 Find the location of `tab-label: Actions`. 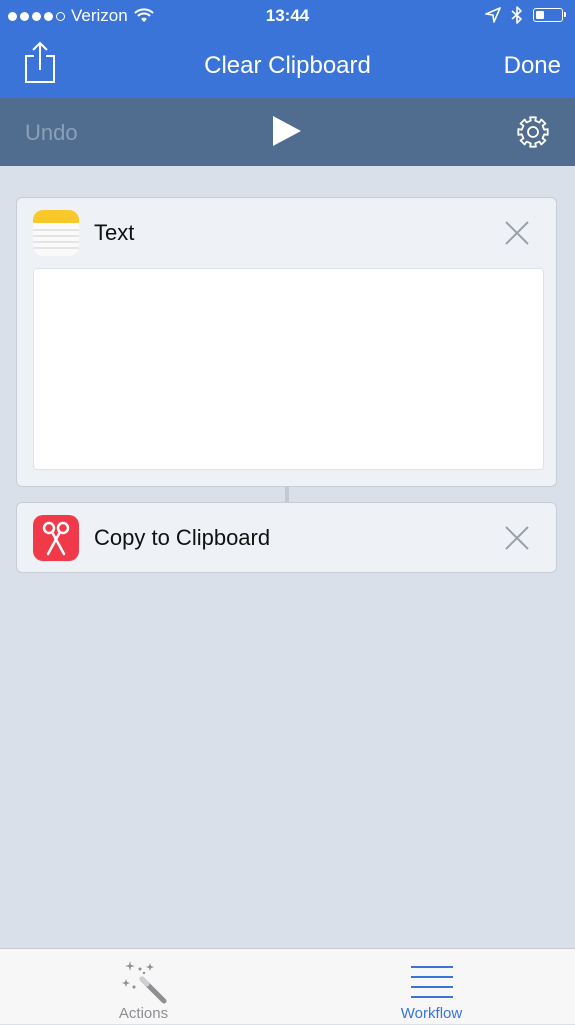

tab-label: Actions is located at coordinates (143, 1013).